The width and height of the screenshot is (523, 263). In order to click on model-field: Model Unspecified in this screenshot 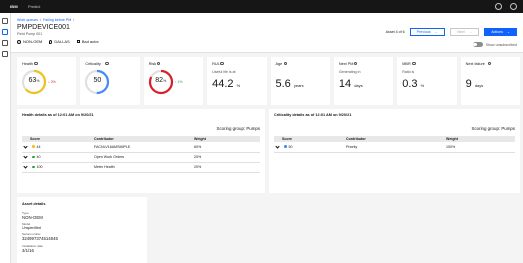, I will do `click(31, 226)`.